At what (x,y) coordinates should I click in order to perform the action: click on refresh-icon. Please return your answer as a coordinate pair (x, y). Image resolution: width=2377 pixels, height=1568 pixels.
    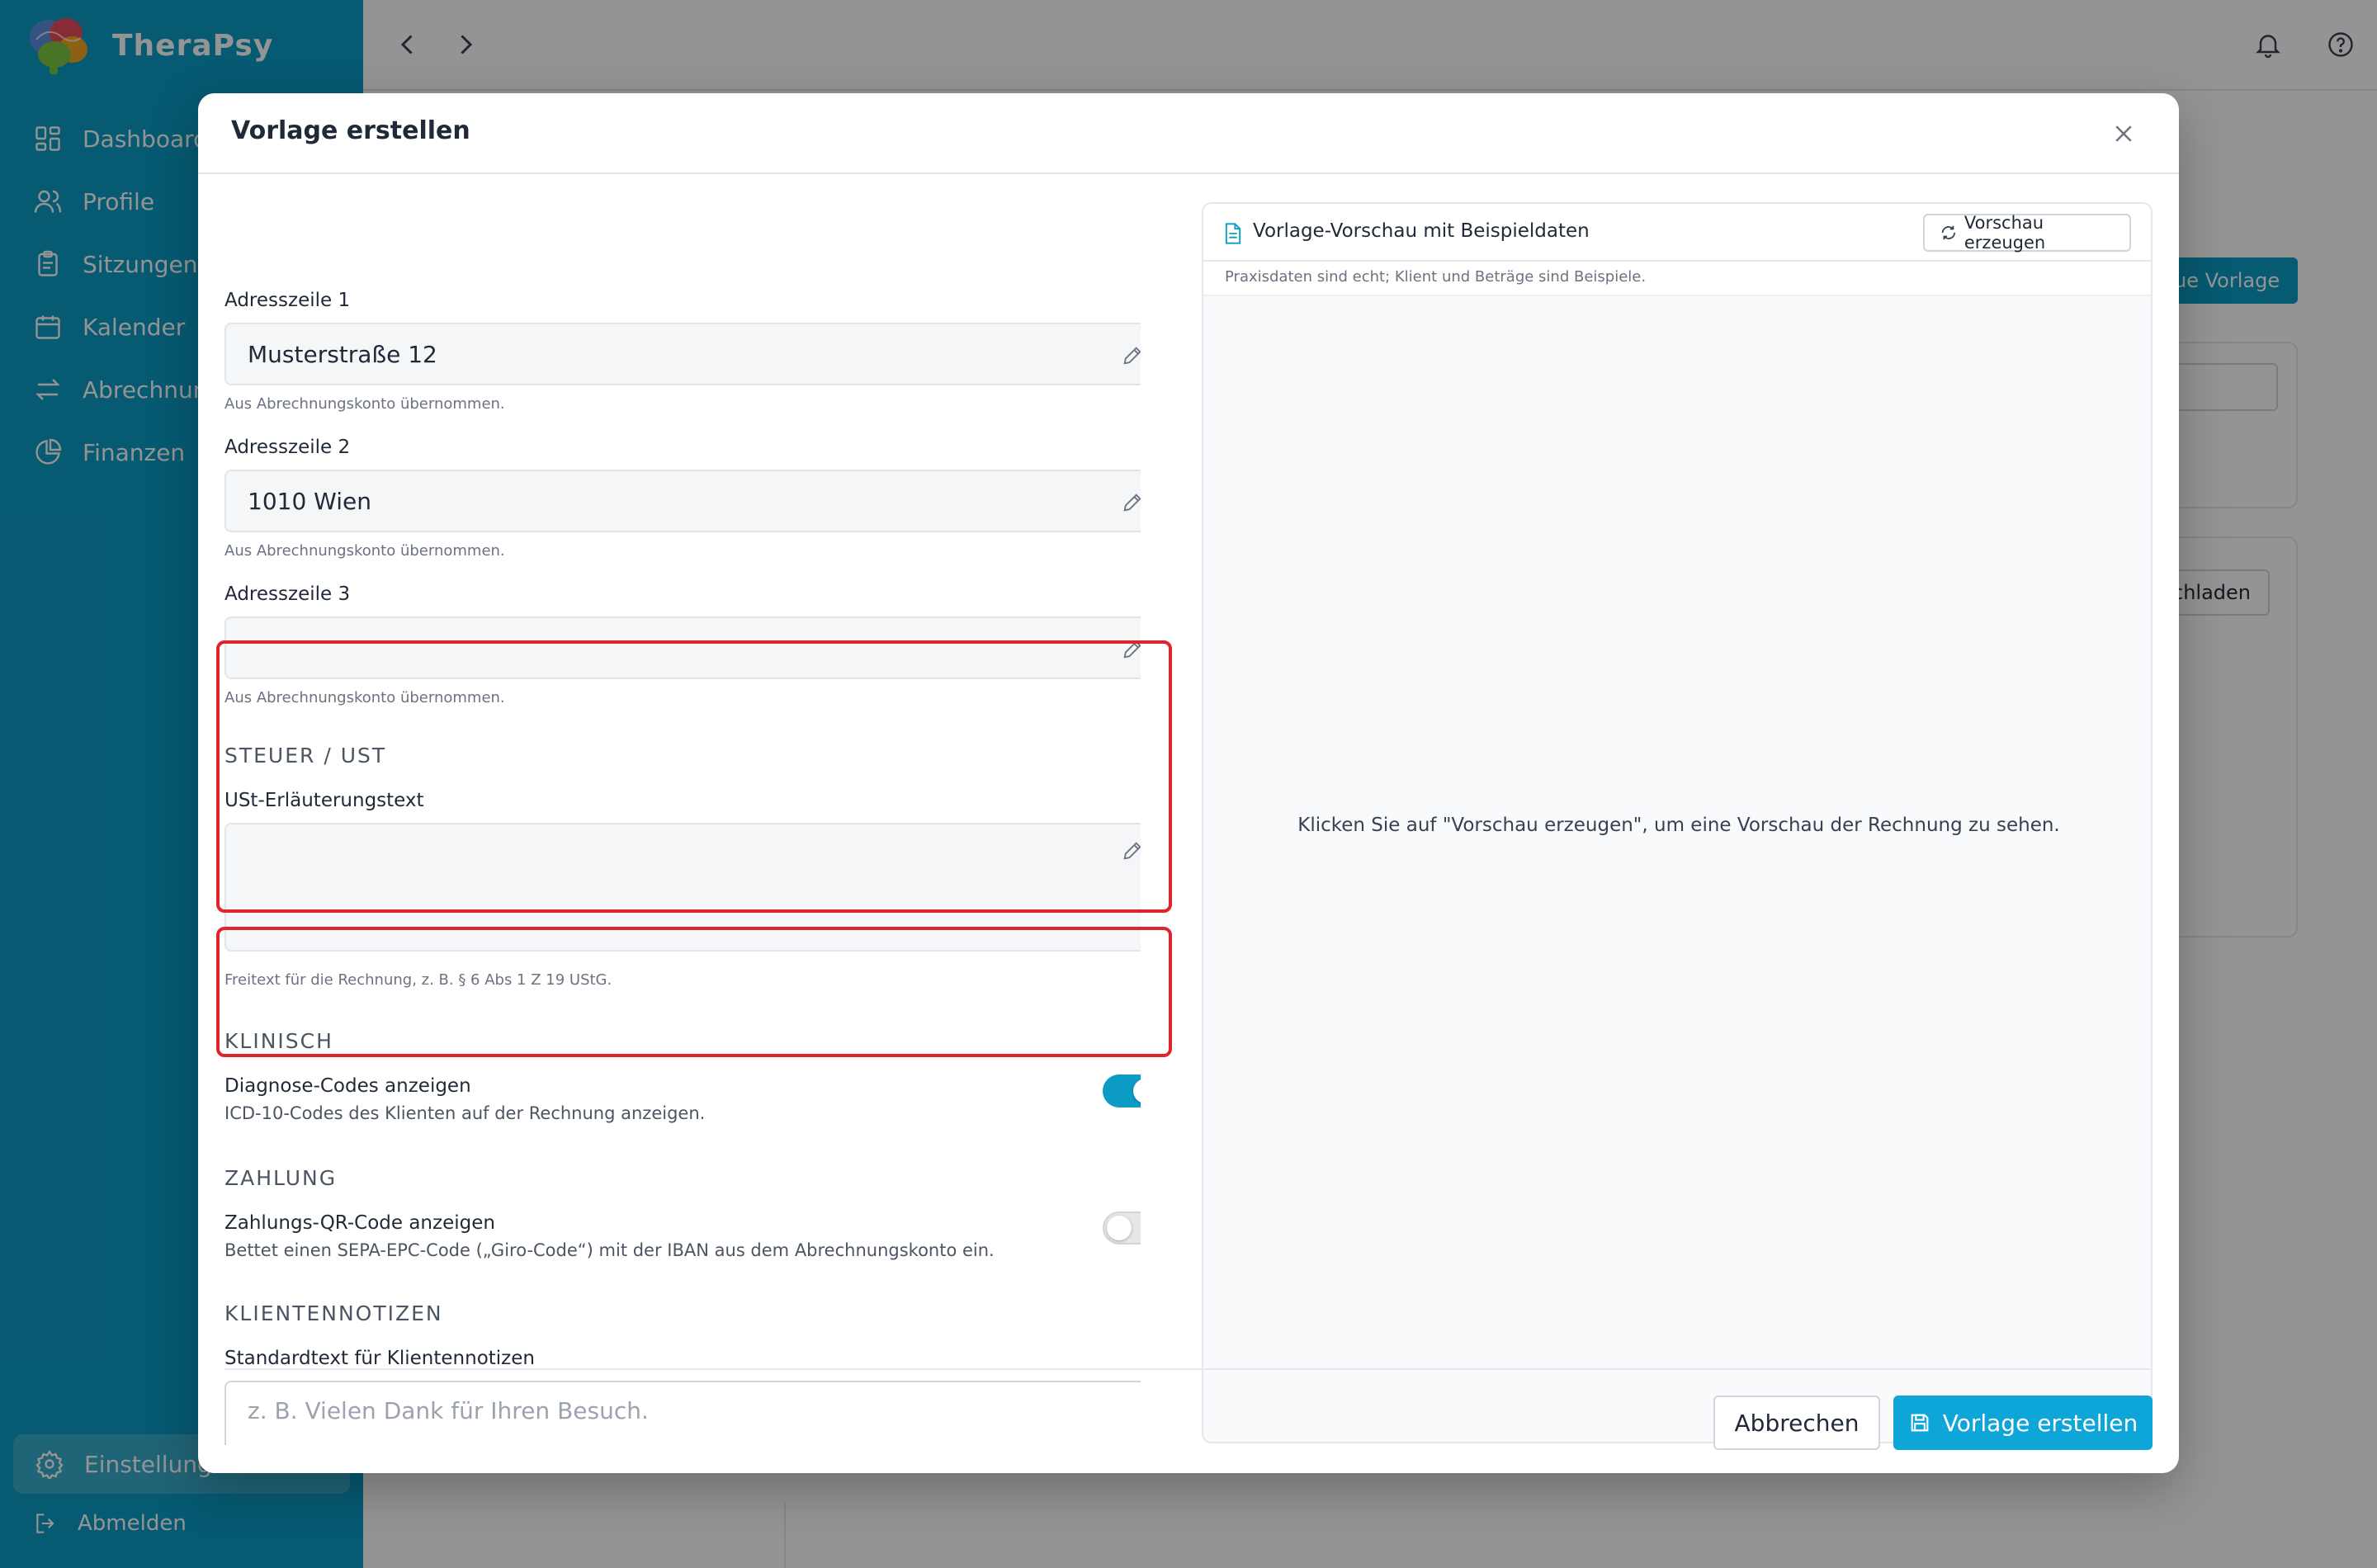
    Looking at the image, I should click on (1948, 232).